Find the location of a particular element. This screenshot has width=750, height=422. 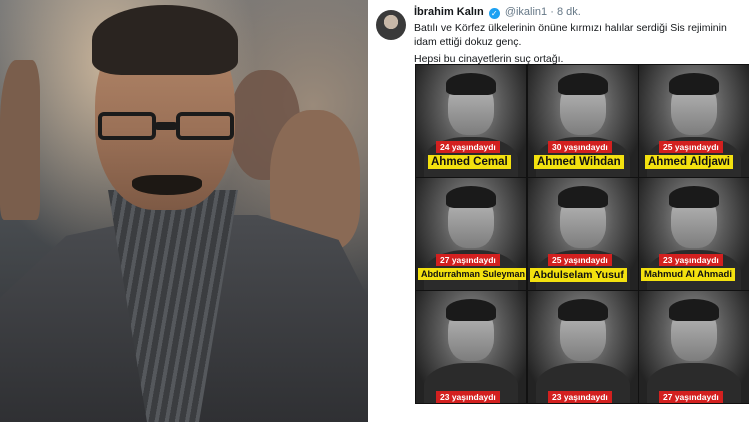

victim-photo: 30 yaşındaydı Ahmed Wihdan is located at coordinates (583, 121).